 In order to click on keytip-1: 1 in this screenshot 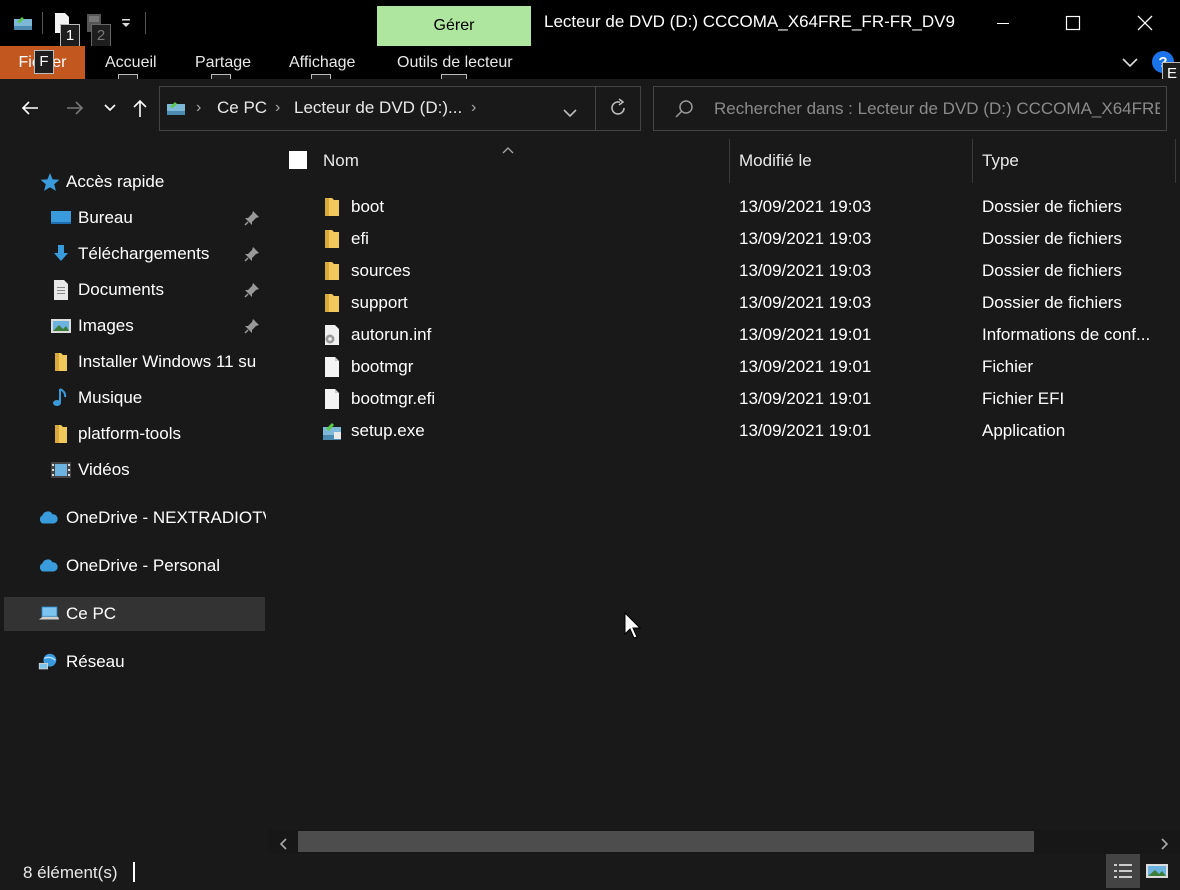, I will do `click(70, 36)`.